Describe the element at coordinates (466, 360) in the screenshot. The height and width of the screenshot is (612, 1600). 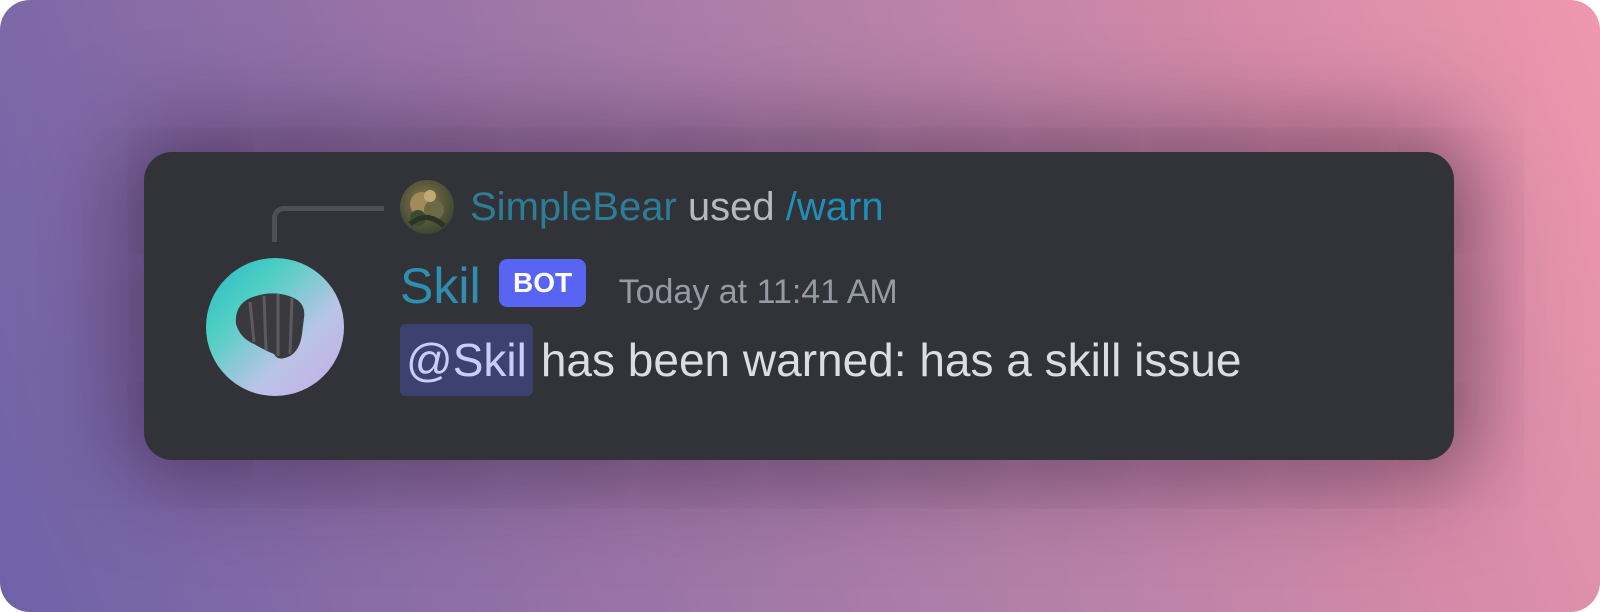
I see `user-mention: @Skil` at that location.